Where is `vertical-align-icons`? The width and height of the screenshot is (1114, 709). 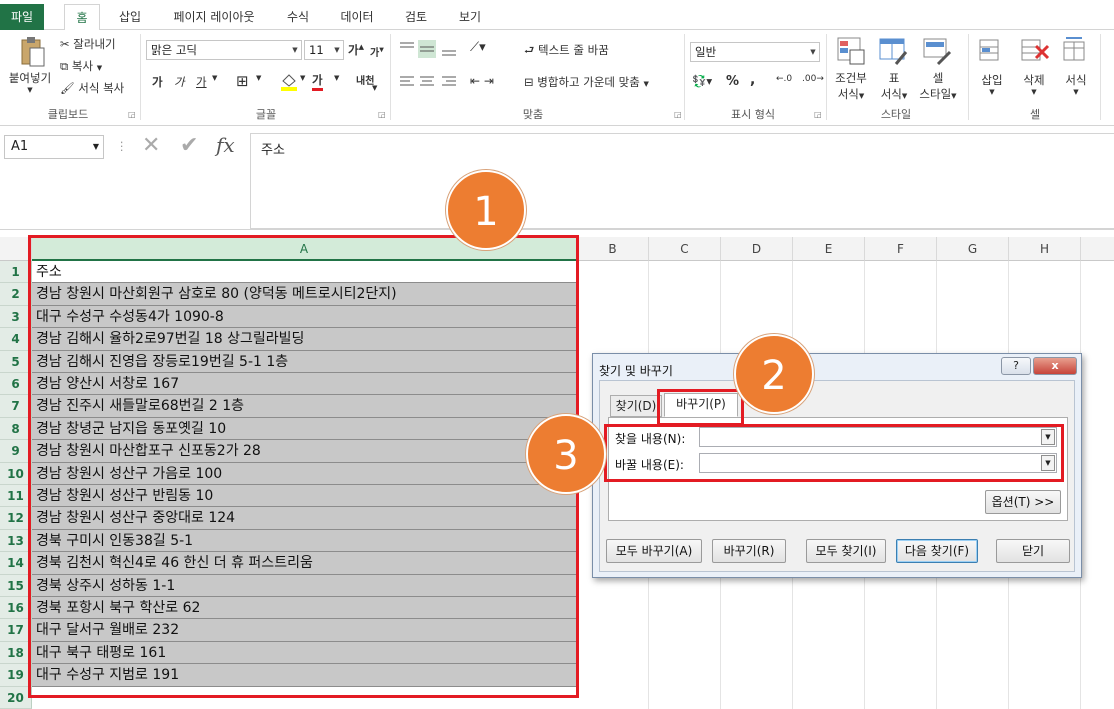 vertical-align-icons is located at coordinates (428, 49).